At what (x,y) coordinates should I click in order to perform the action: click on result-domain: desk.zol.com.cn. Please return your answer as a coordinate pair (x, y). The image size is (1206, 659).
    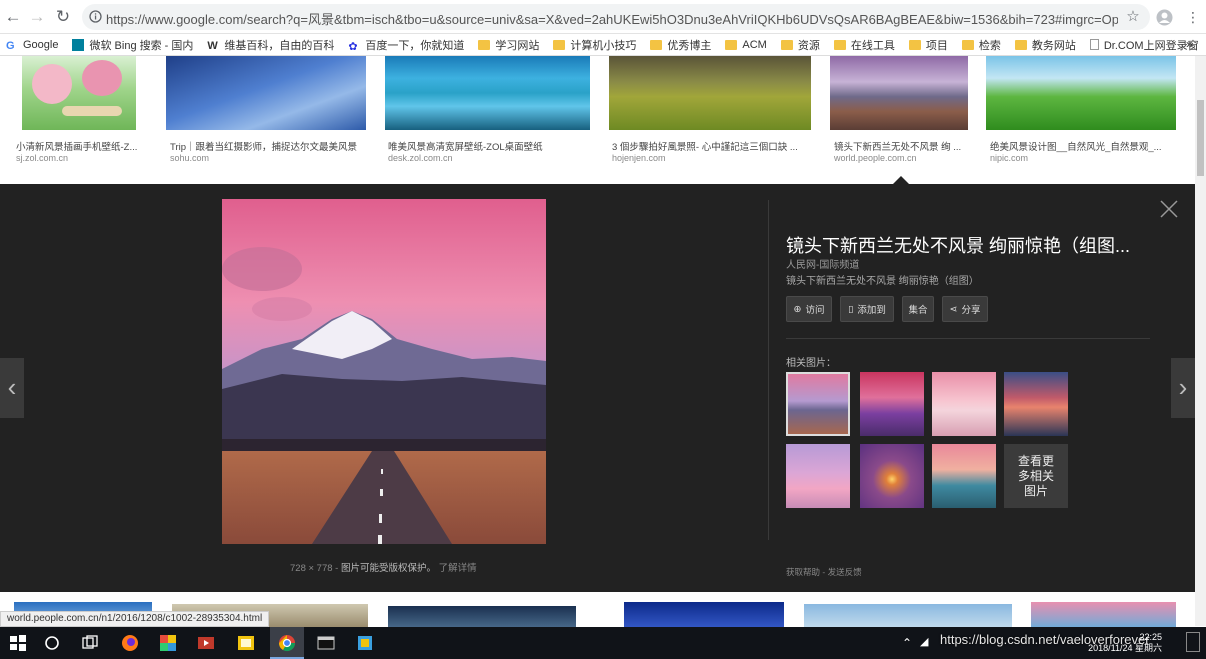
    Looking at the image, I should click on (420, 158).